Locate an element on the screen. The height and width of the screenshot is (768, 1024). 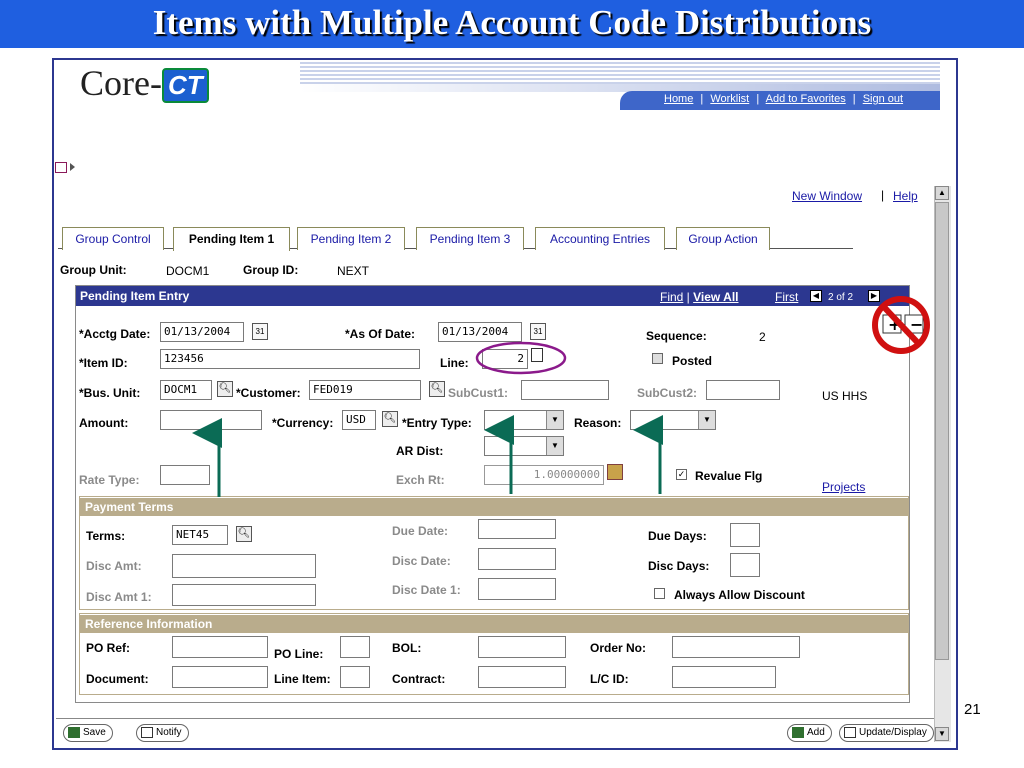
minus-icon: − is located at coordinates (916, 324).